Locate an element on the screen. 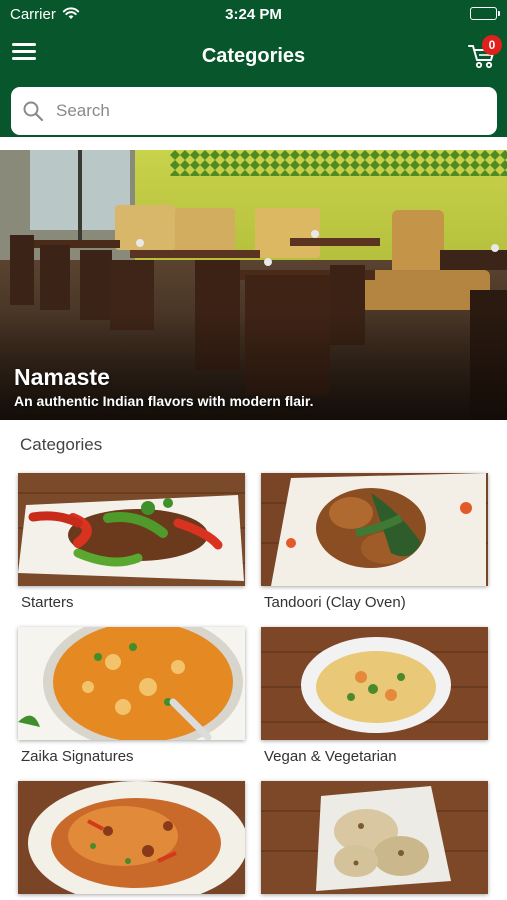 This screenshot has width=507, height=900. category-tile-starters: Starters is located at coordinates (131, 542).